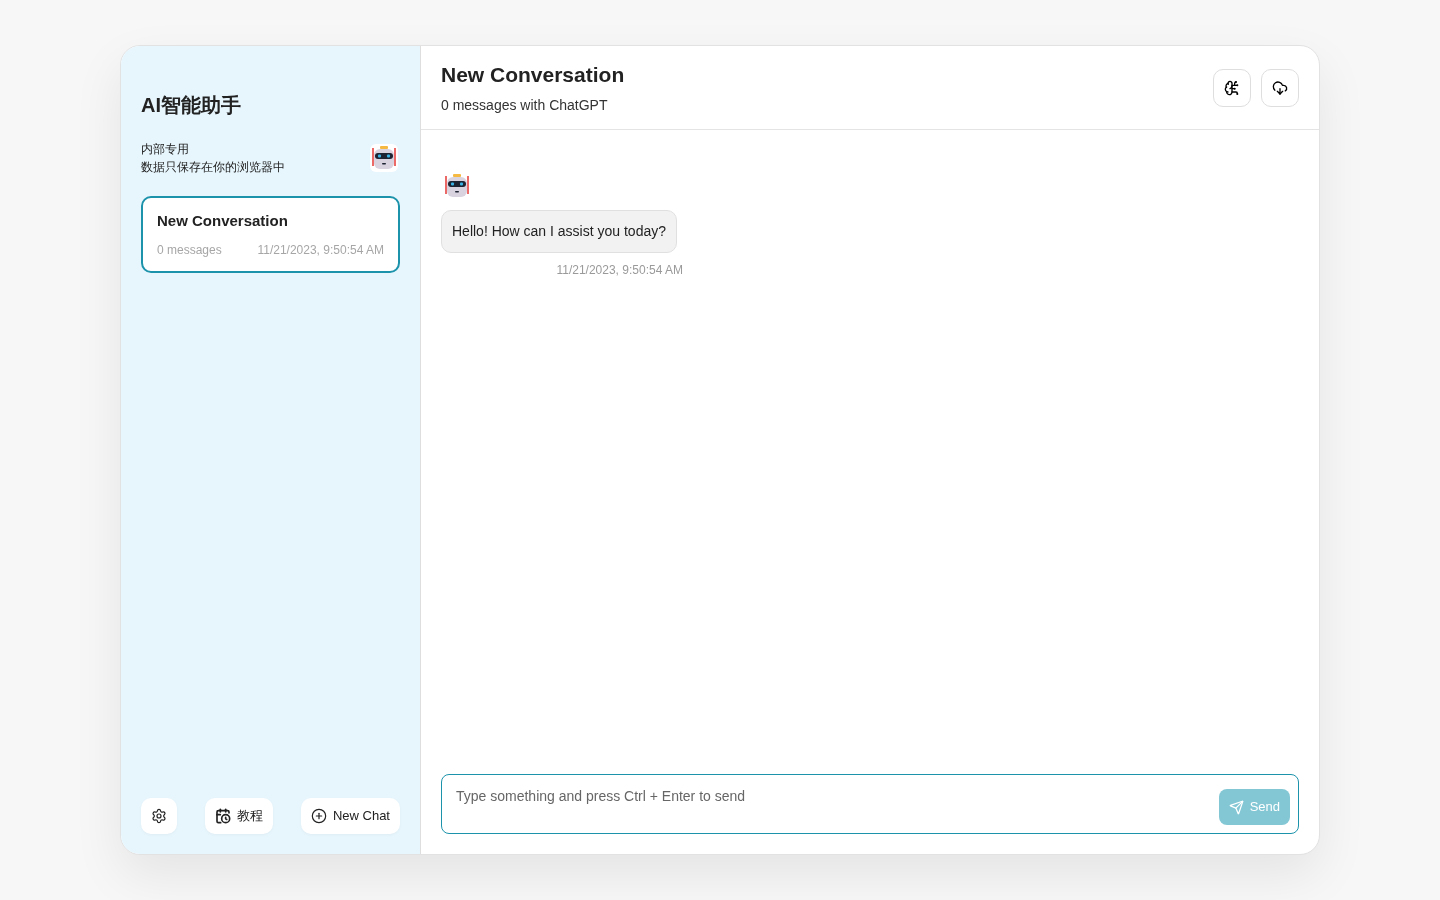 The height and width of the screenshot is (900, 1440). Describe the element at coordinates (165, 149) in the screenshot. I see `sidebar-subtitle: 内部专用` at that location.